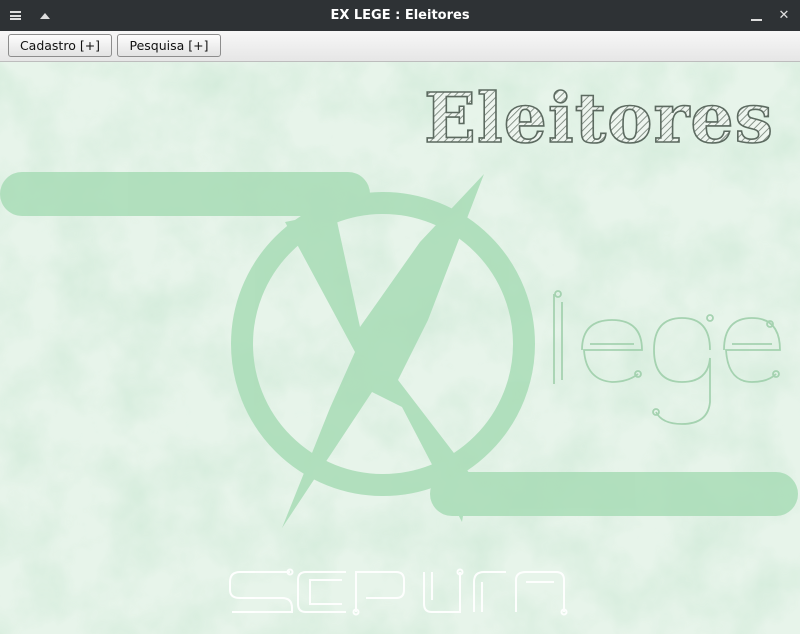  I want to click on cadastro-button: Cadastro [+], so click(60, 45).